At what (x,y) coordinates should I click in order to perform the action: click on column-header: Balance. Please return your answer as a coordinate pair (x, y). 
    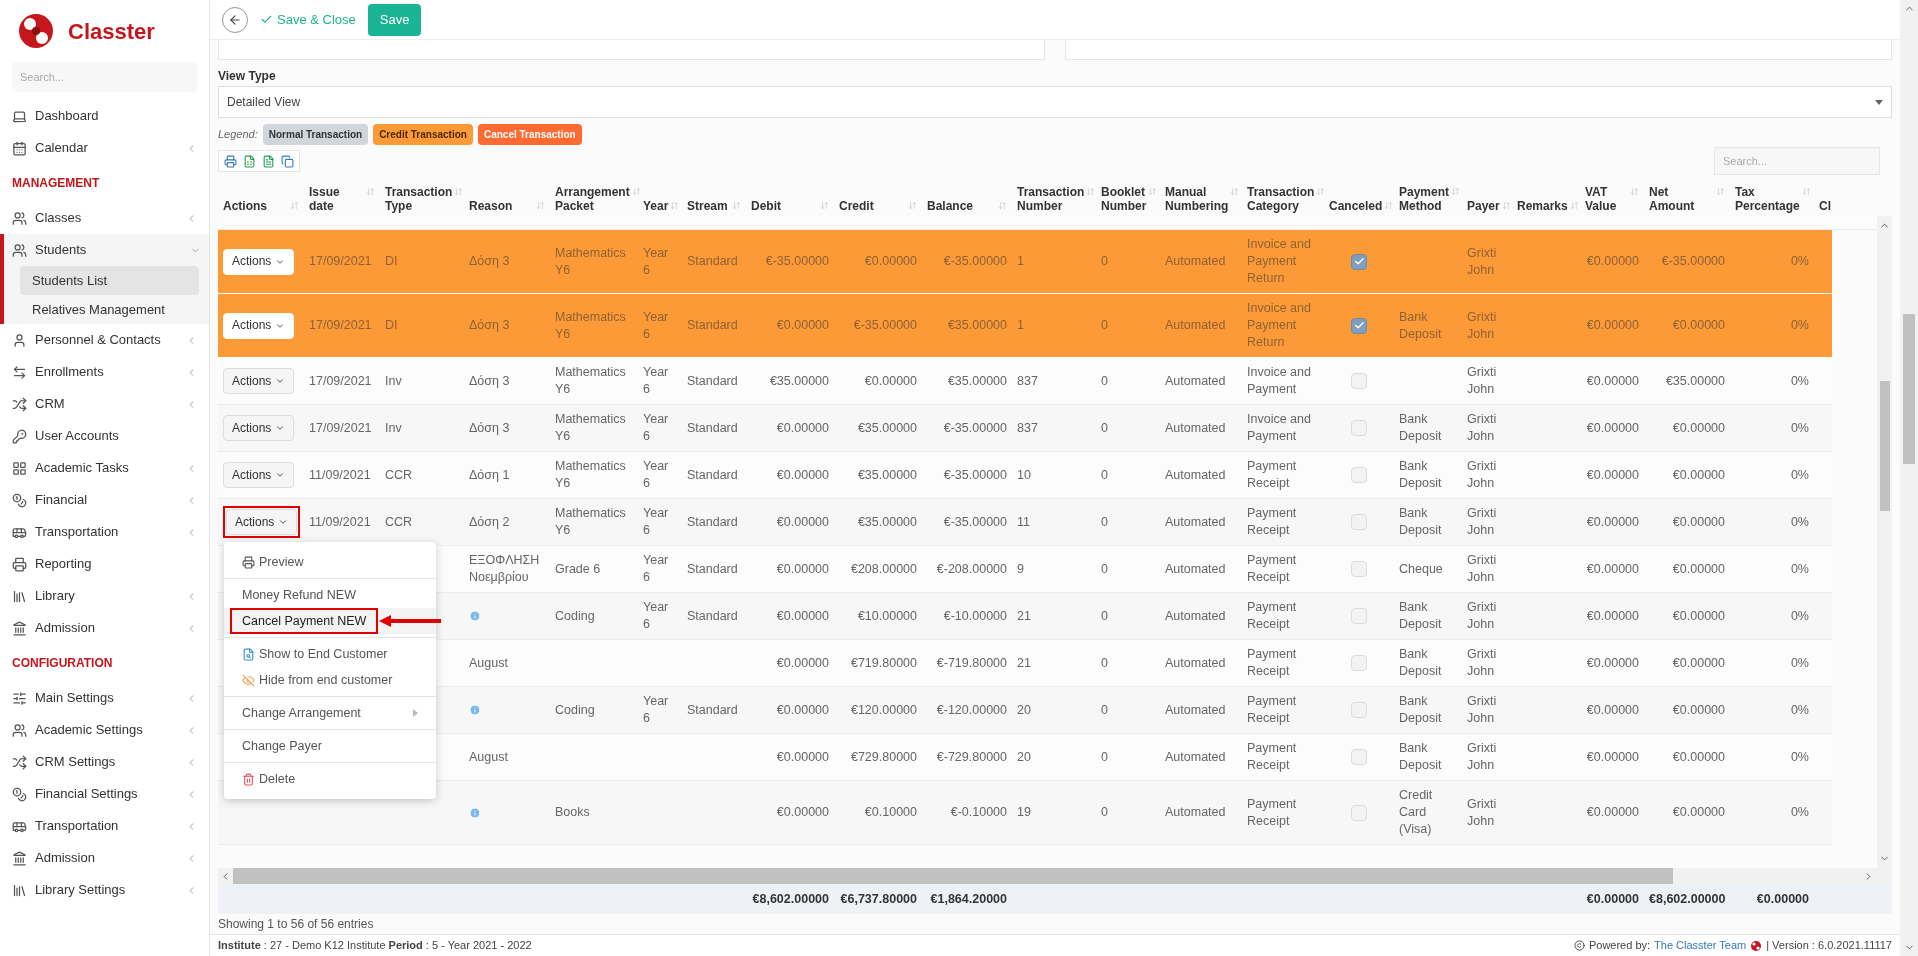
    Looking at the image, I should click on (950, 206).